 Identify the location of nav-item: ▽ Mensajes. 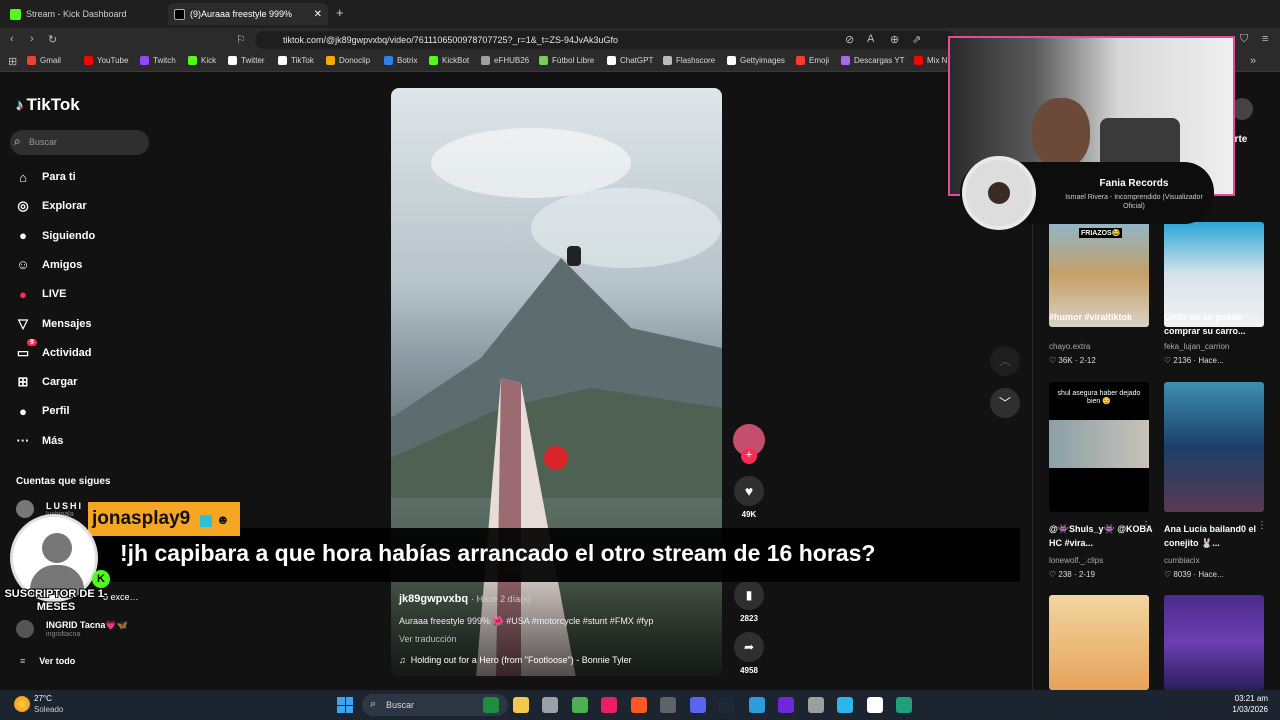
(53, 324).